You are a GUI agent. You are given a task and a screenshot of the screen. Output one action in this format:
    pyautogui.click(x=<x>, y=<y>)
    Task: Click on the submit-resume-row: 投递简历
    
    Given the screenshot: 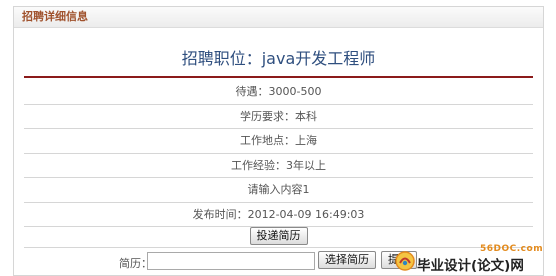 What is the action you would take?
    pyautogui.click(x=278, y=234)
    